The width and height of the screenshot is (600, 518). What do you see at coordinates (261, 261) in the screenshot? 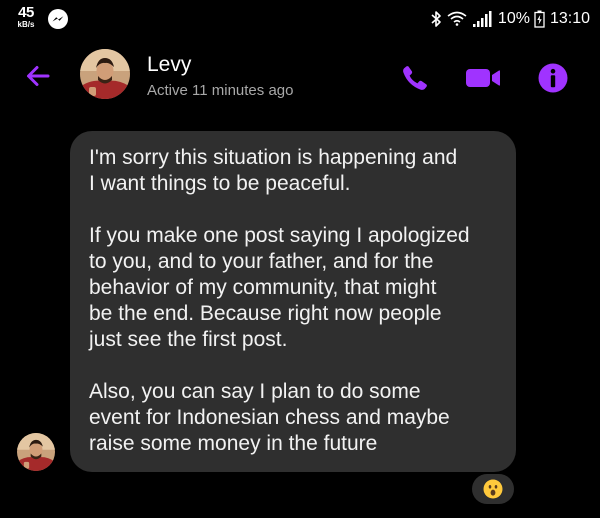
I see `message-line: to you, and to your father, and for the` at bounding box center [261, 261].